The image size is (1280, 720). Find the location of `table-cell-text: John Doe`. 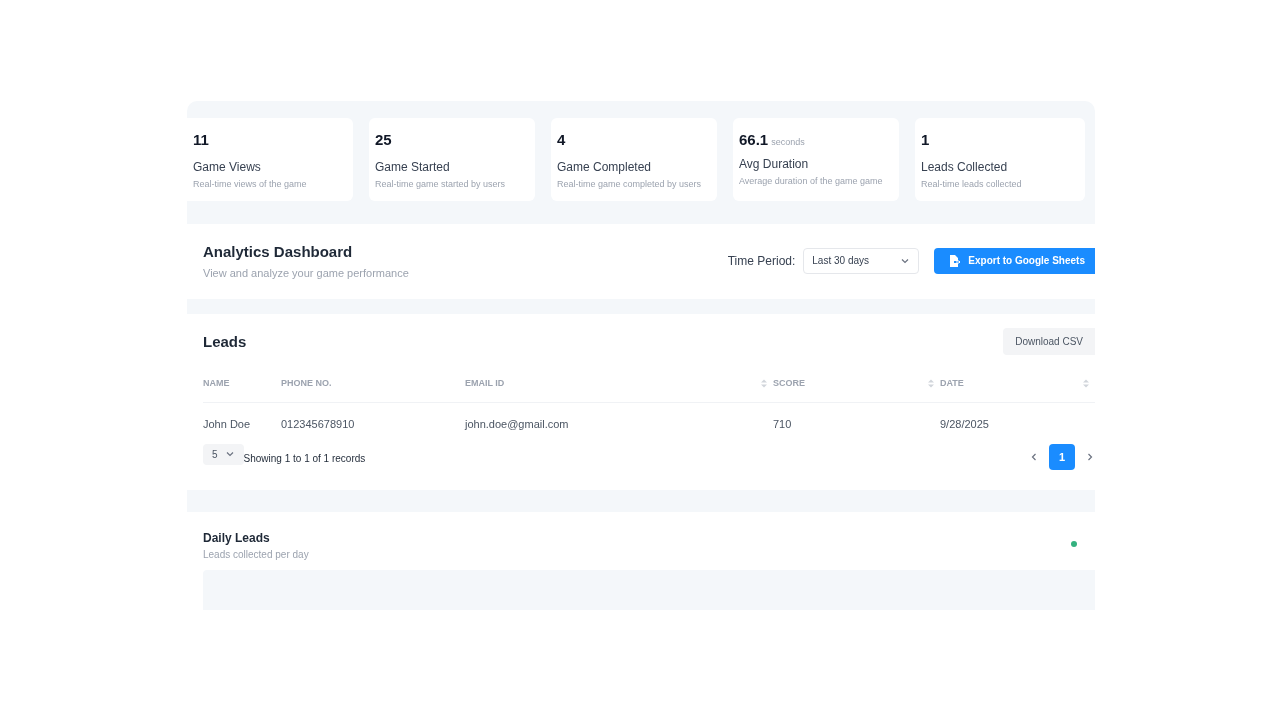

table-cell-text: John Doe is located at coordinates (227, 424).